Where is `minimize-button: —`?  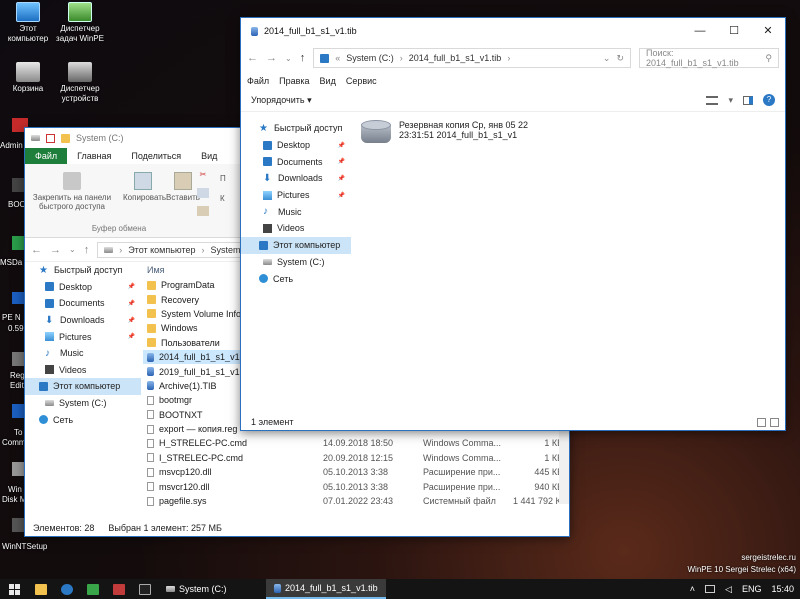 minimize-button: — is located at coordinates (700, 31).